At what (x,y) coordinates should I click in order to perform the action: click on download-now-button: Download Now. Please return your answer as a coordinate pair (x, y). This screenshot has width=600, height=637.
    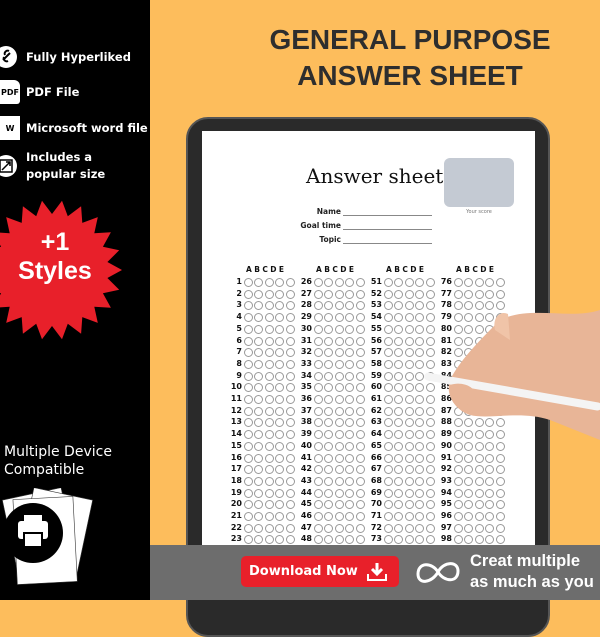
    Looking at the image, I should click on (320, 571).